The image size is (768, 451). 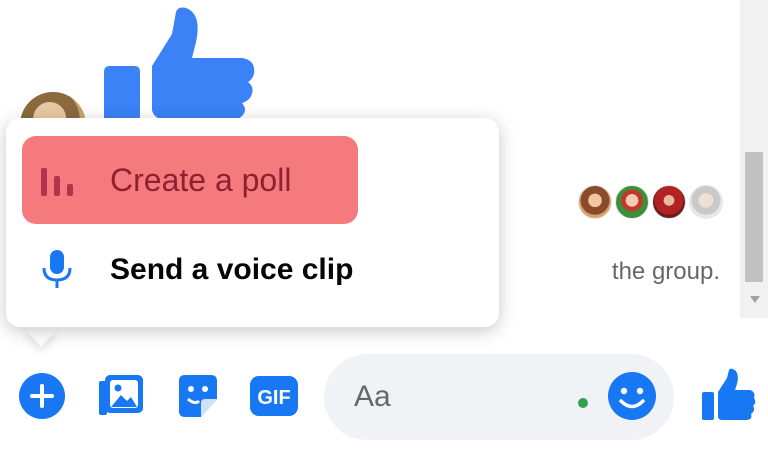 I want to click on thumbs-up-message-icon, so click(x=179, y=65).